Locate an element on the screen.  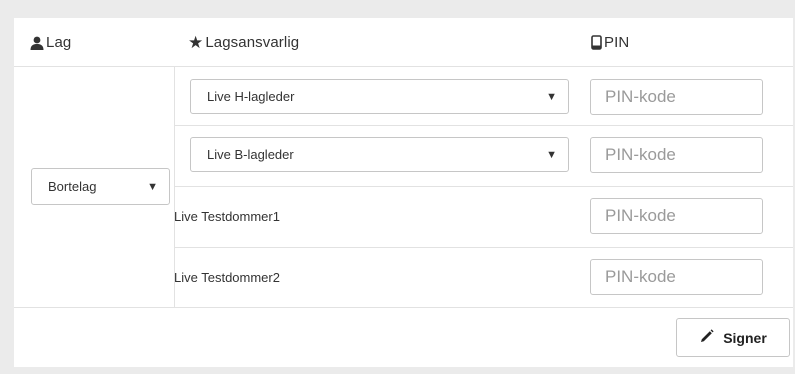
header-pin: PIN is located at coordinates (610, 42).